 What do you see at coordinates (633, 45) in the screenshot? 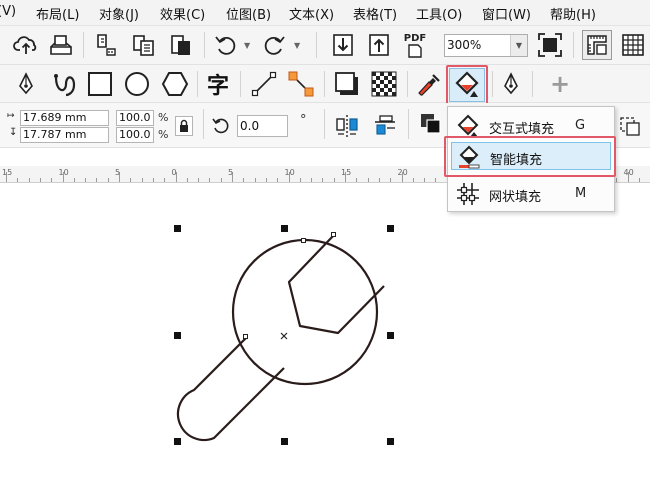
I see `grid-icon` at bounding box center [633, 45].